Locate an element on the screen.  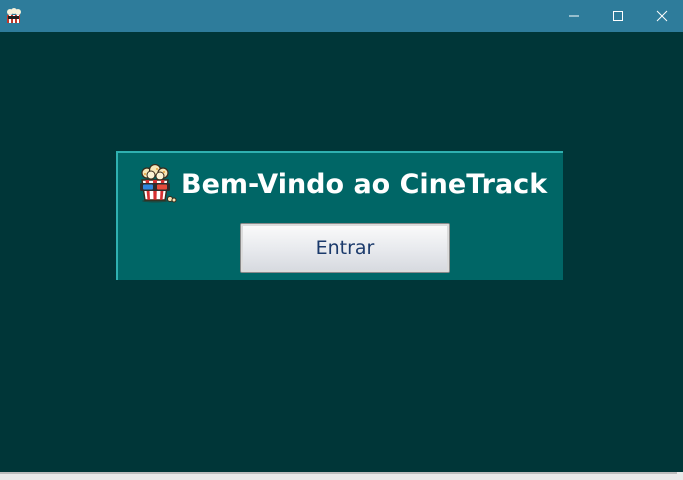
close-button is located at coordinates (661, 16).